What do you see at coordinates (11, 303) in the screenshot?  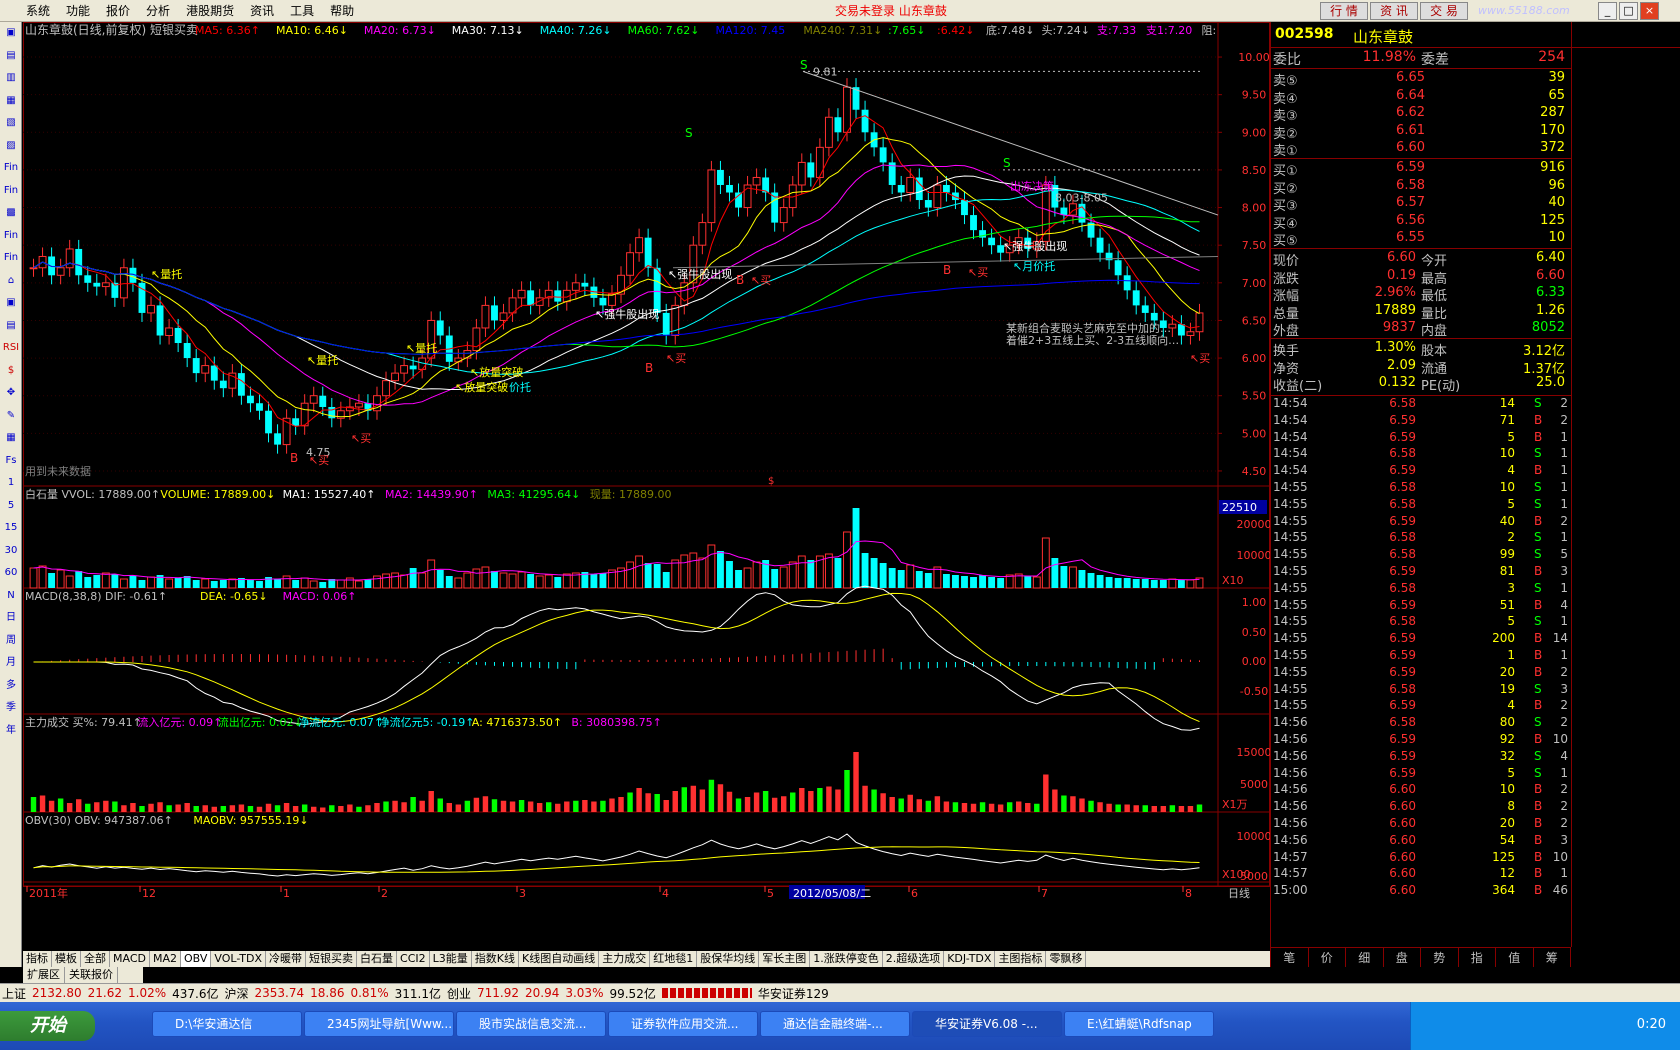 I see `sidebar-tool-12: ▣` at bounding box center [11, 303].